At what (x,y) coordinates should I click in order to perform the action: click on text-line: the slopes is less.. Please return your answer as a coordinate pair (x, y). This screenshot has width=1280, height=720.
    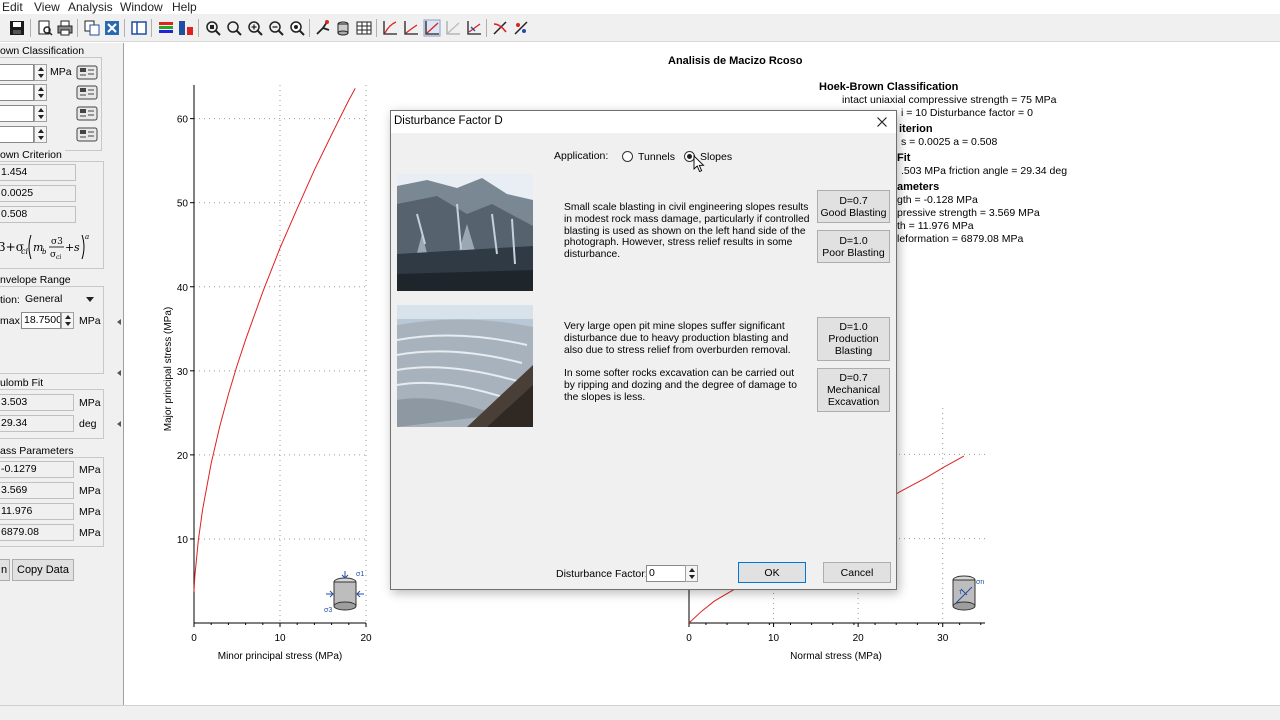
    Looking at the image, I should click on (605, 397).